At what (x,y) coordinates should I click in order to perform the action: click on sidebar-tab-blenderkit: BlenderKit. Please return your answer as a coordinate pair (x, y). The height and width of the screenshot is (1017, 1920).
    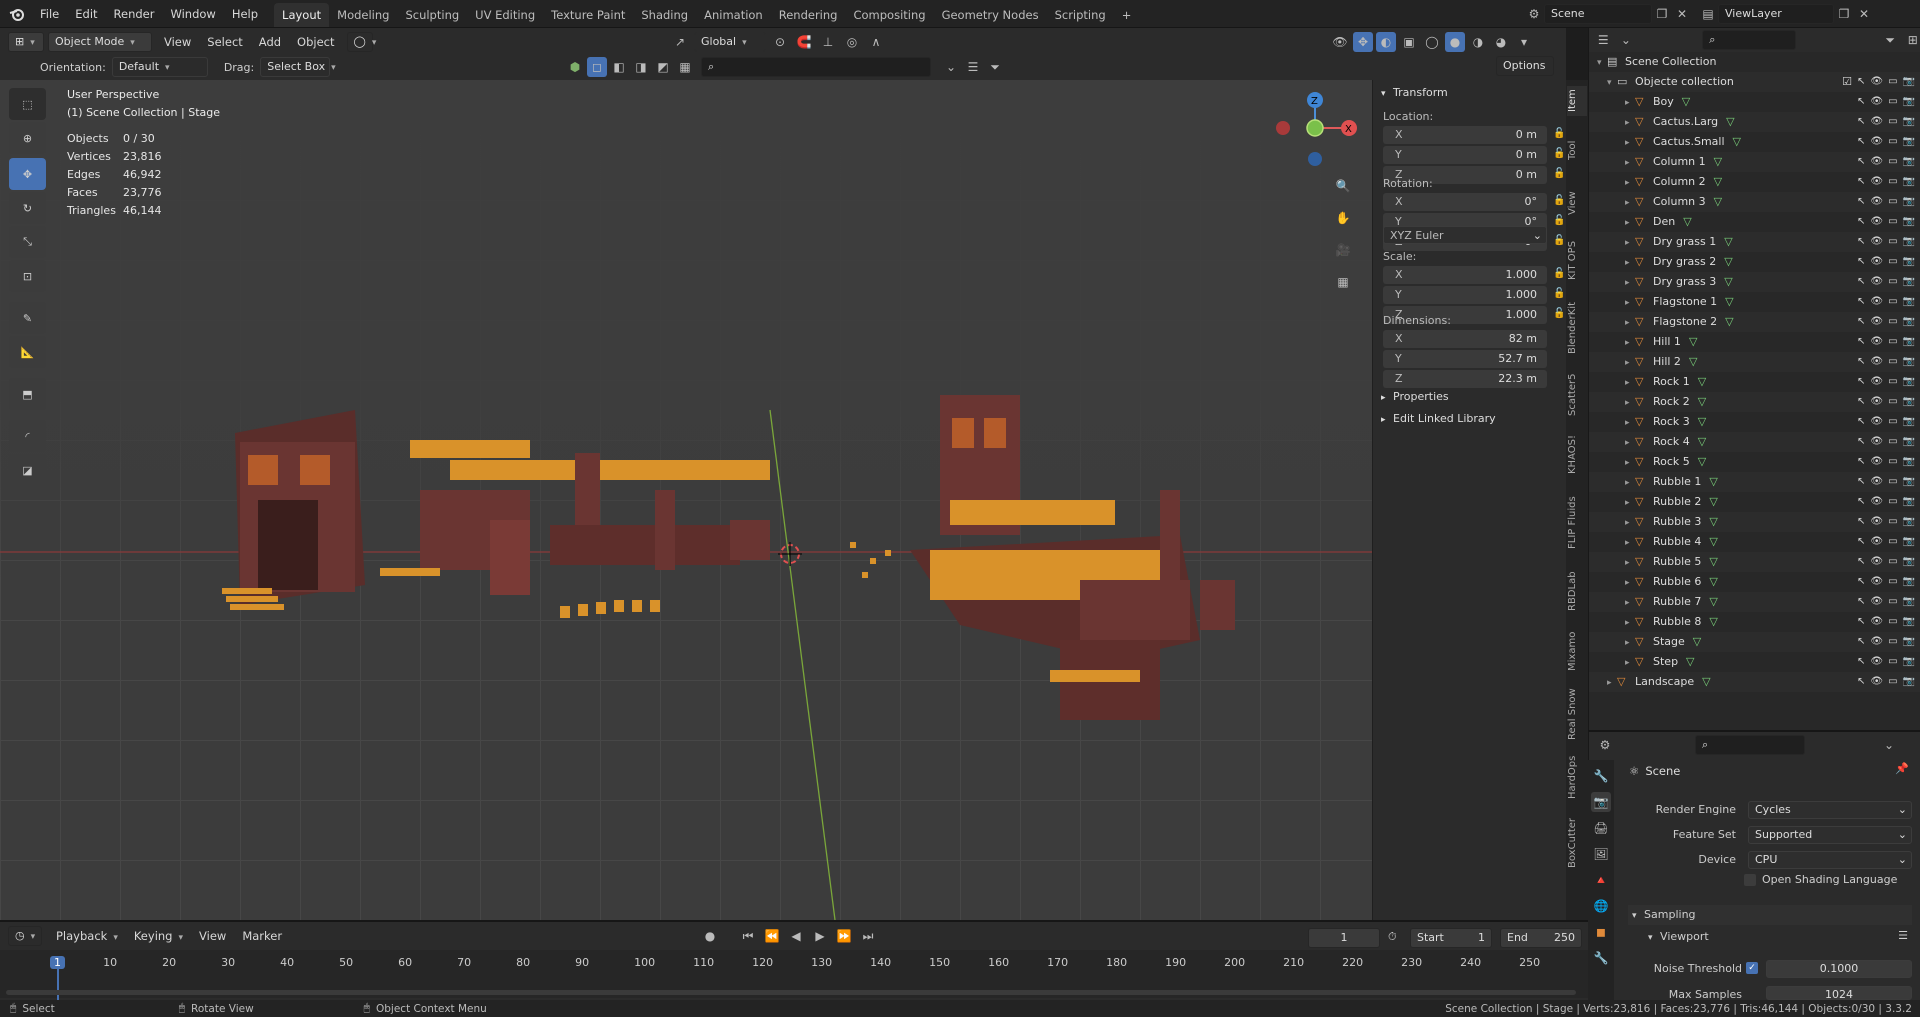
    Looking at the image, I should click on (1577, 328).